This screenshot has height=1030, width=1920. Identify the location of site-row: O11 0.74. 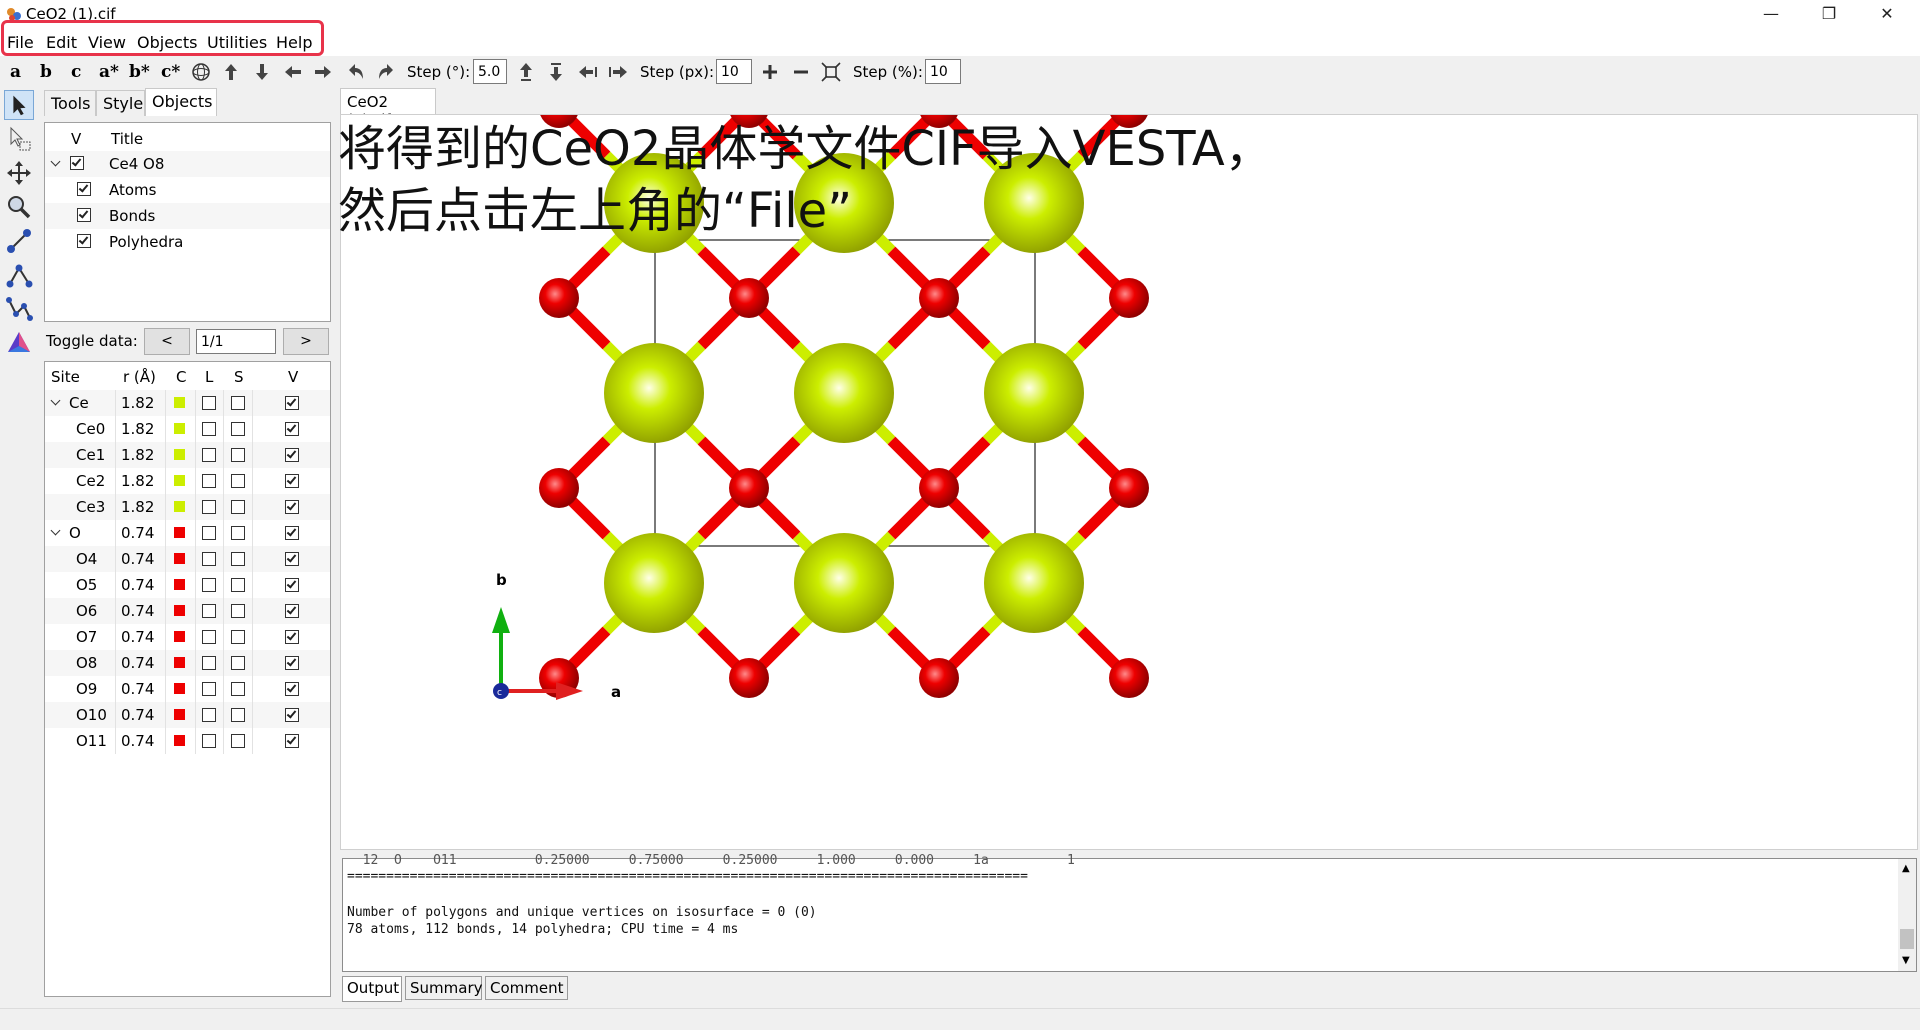
(187, 741).